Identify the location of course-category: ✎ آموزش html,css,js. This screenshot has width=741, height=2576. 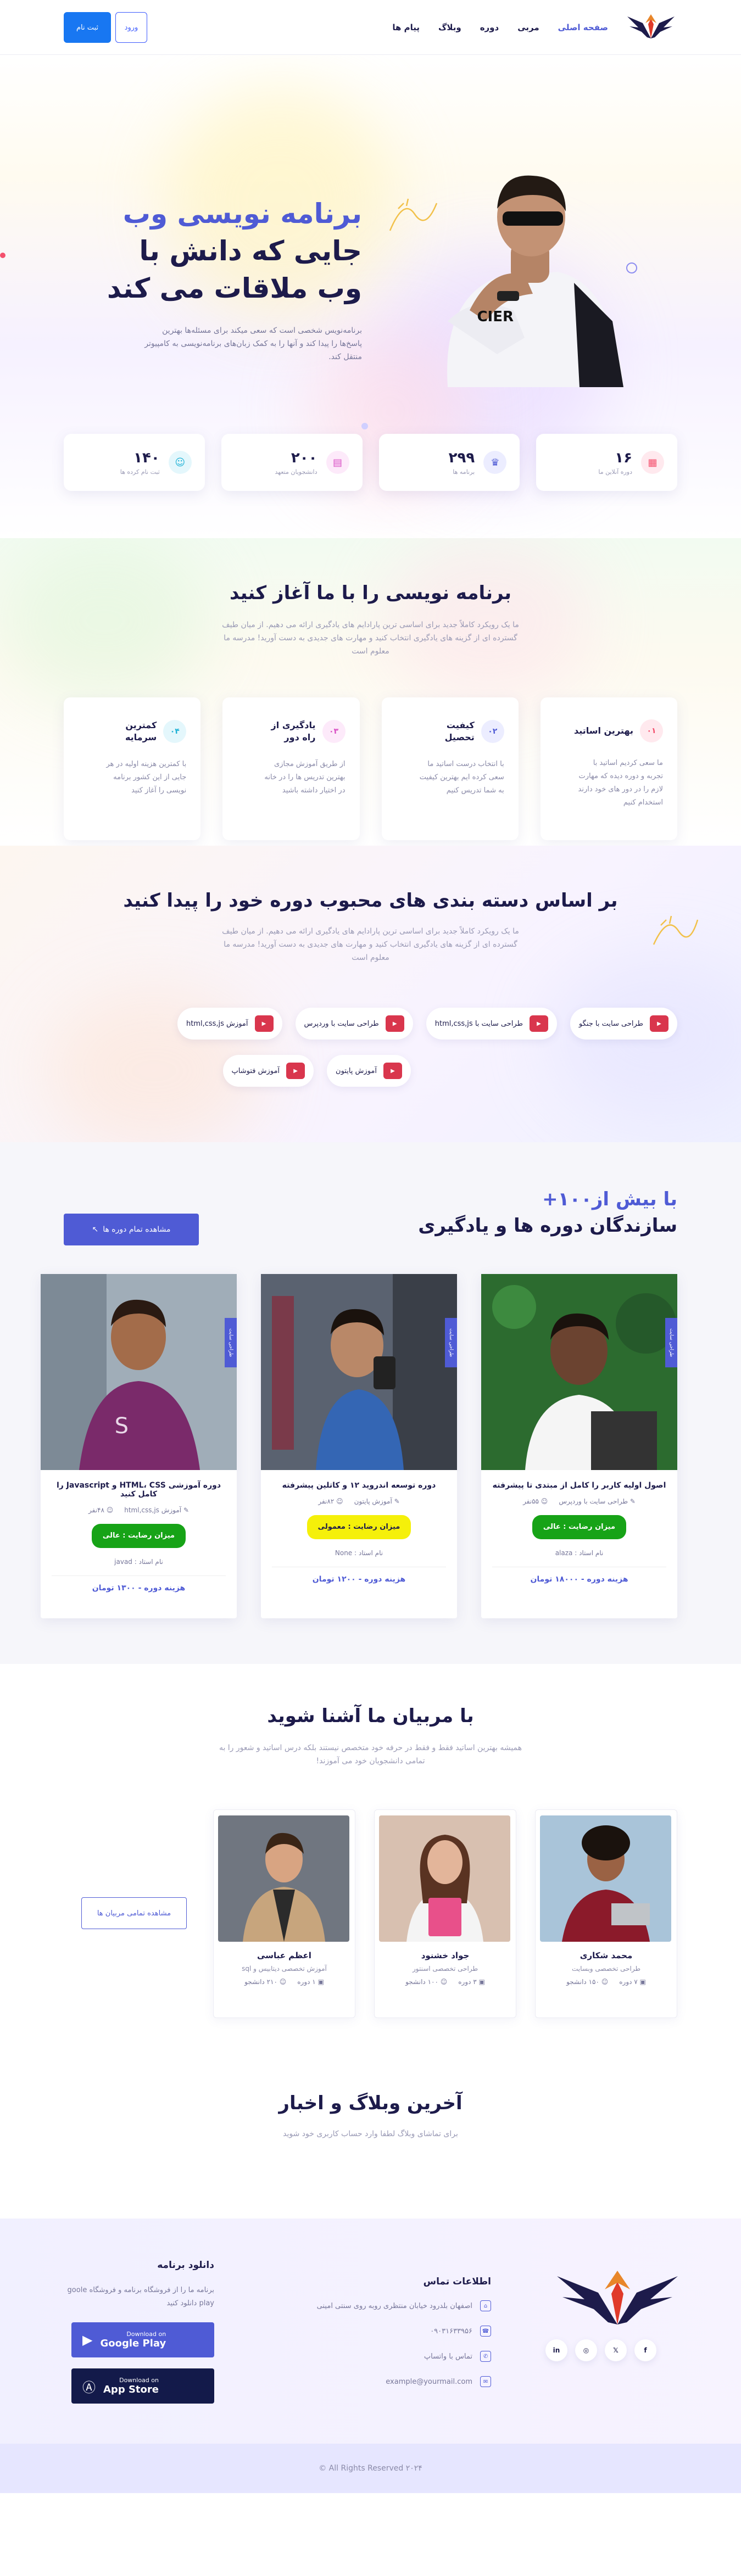
(156, 1510).